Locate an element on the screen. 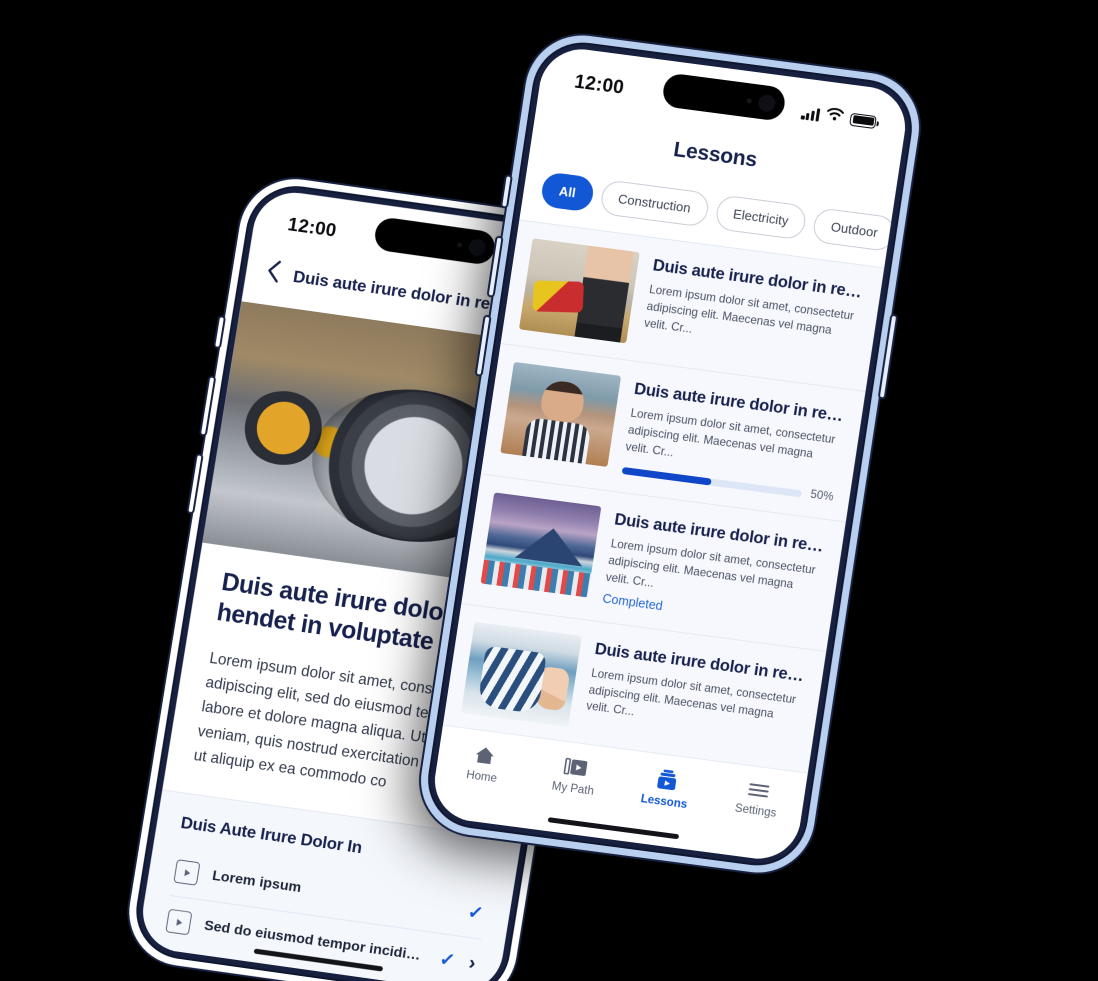 The width and height of the screenshot is (1098, 981). home-icon is located at coordinates (484, 755).